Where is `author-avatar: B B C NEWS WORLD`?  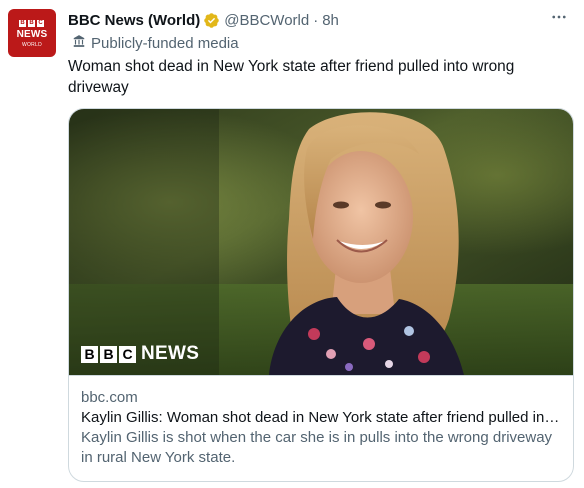 author-avatar: B B C NEWS WORLD is located at coordinates (32, 33).